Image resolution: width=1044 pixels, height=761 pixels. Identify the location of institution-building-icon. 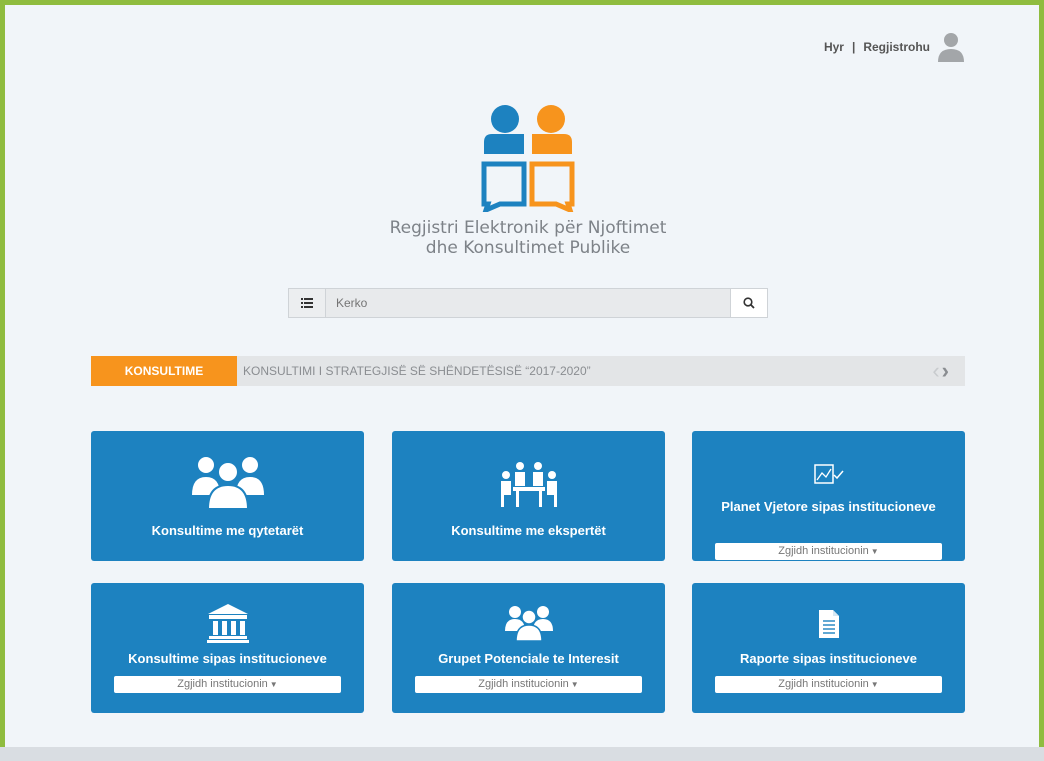
(227, 623).